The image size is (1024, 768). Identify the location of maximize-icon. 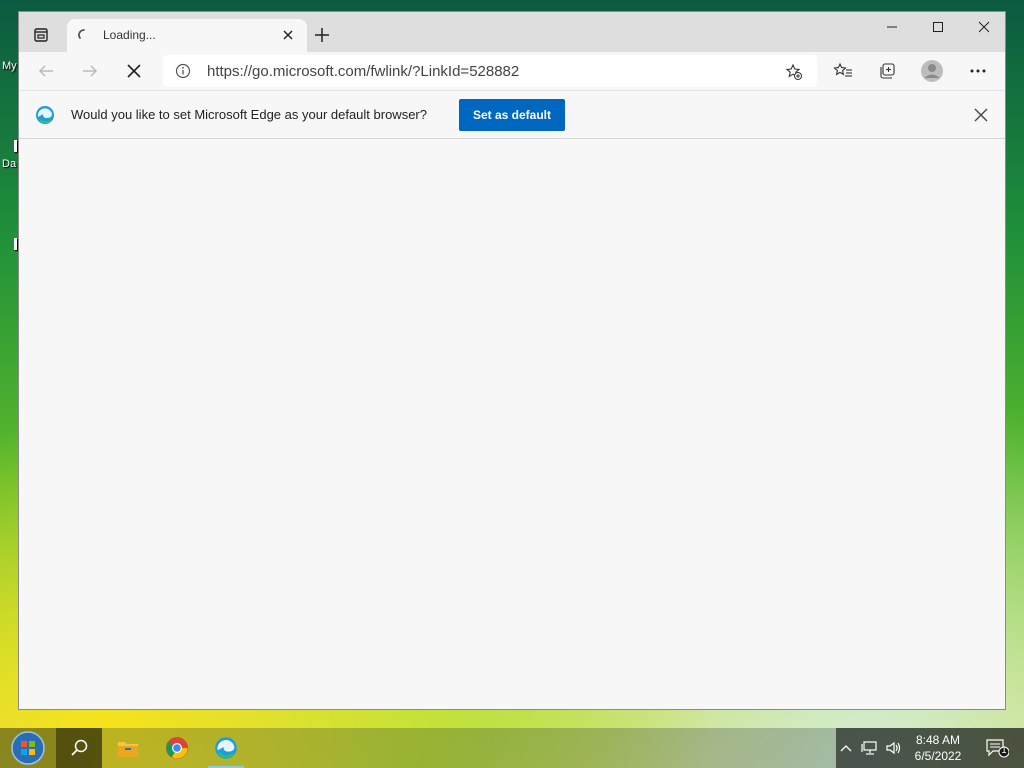
(938, 27).